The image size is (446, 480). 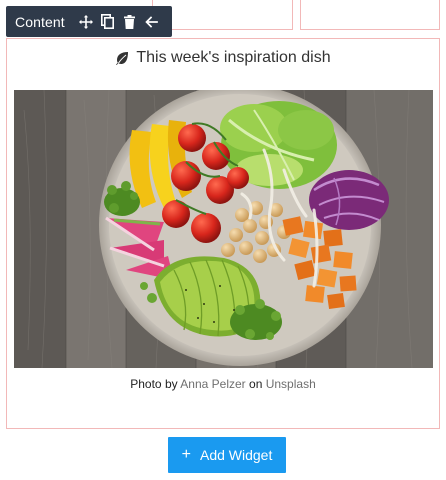 I want to click on unsplash-link: Unsplash, so click(x=291, y=384).